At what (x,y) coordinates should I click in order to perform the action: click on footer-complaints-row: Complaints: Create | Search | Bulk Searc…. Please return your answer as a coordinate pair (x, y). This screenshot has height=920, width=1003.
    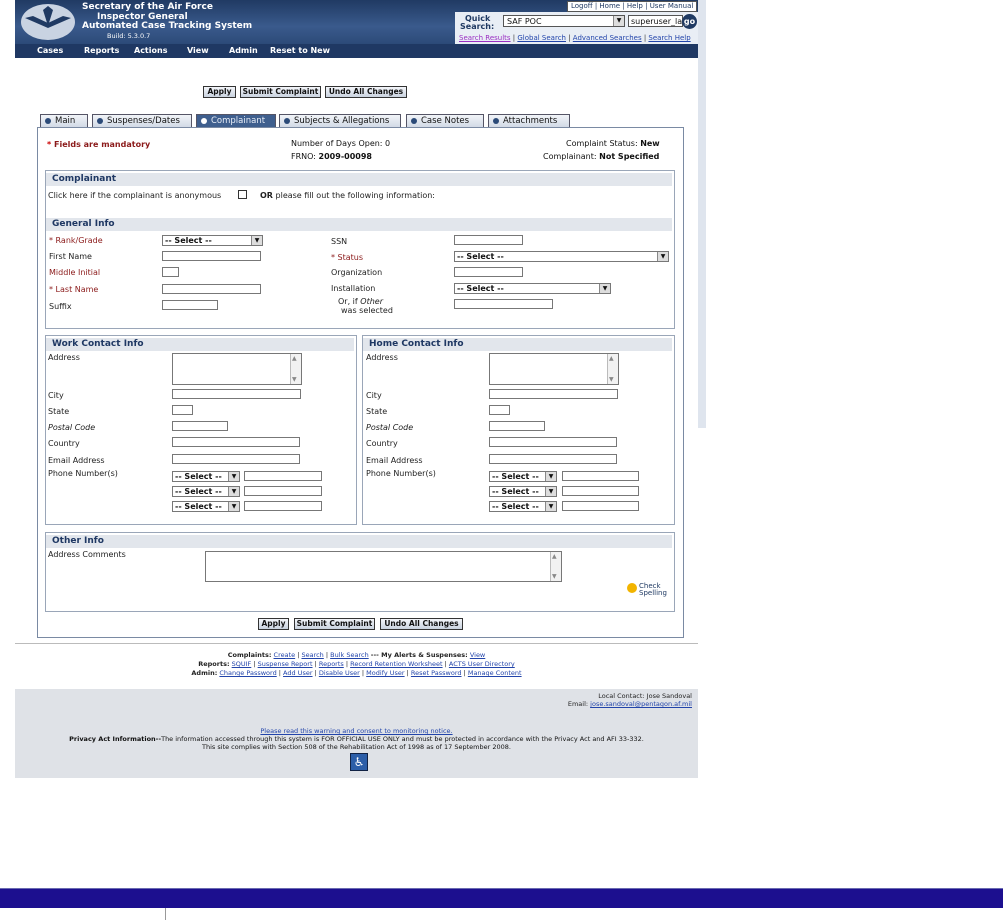
    Looking at the image, I should click on (356, 655).